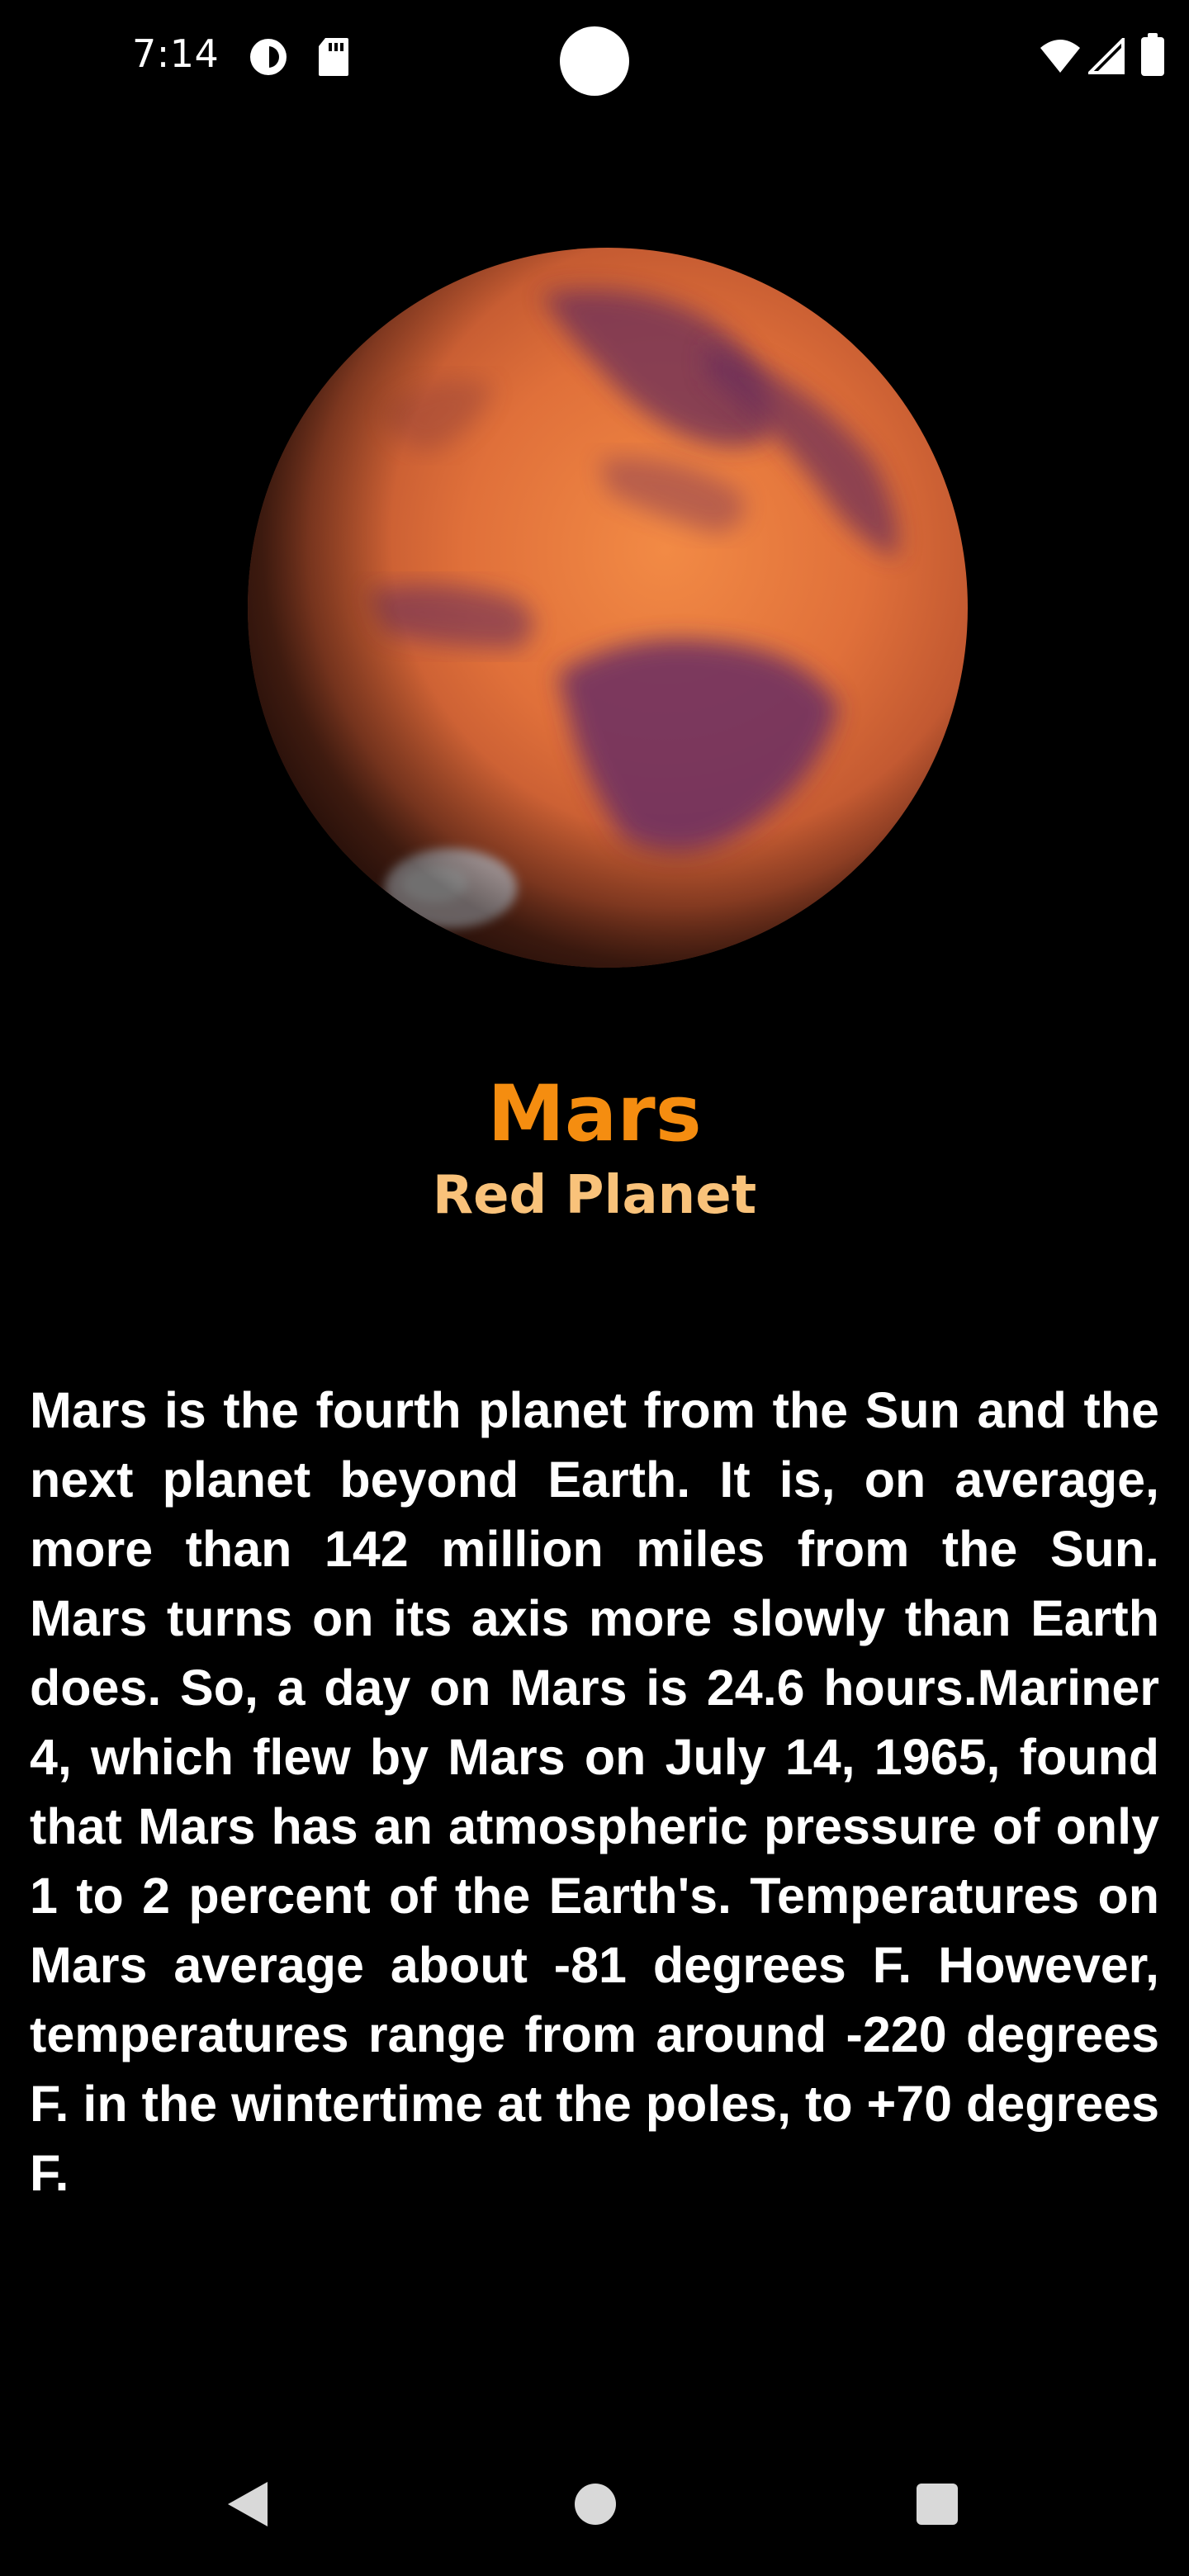 The image size is (1189, 2576). Describe the element at coordinates (268, 57) in the screenshot. I see `data-saver-icon` at that location.